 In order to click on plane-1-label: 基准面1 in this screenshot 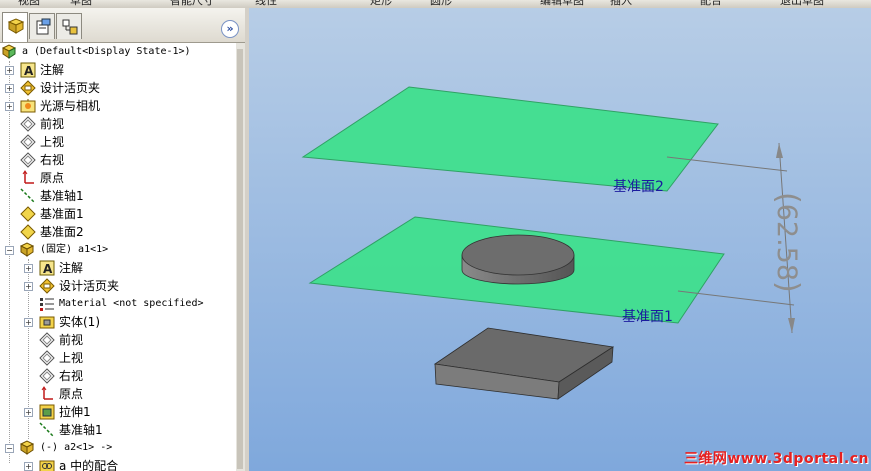, I will do `click(647, 316)`.